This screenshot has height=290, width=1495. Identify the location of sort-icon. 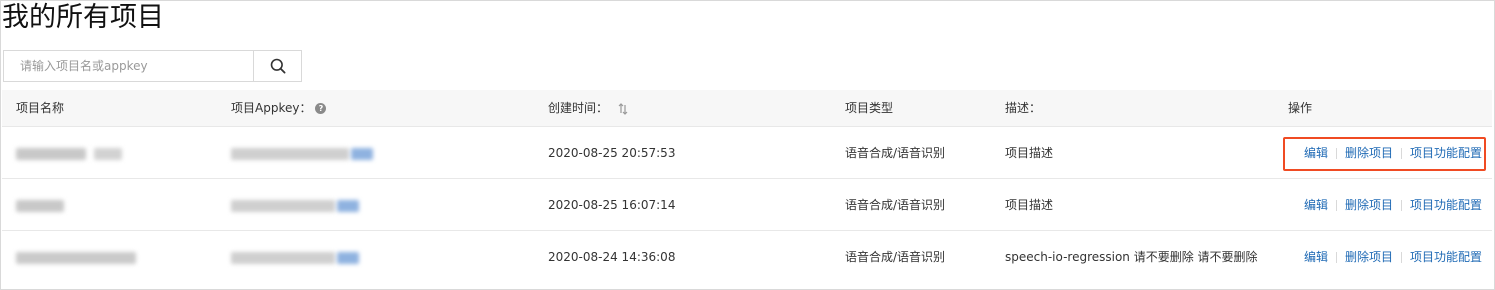
(623, 108).